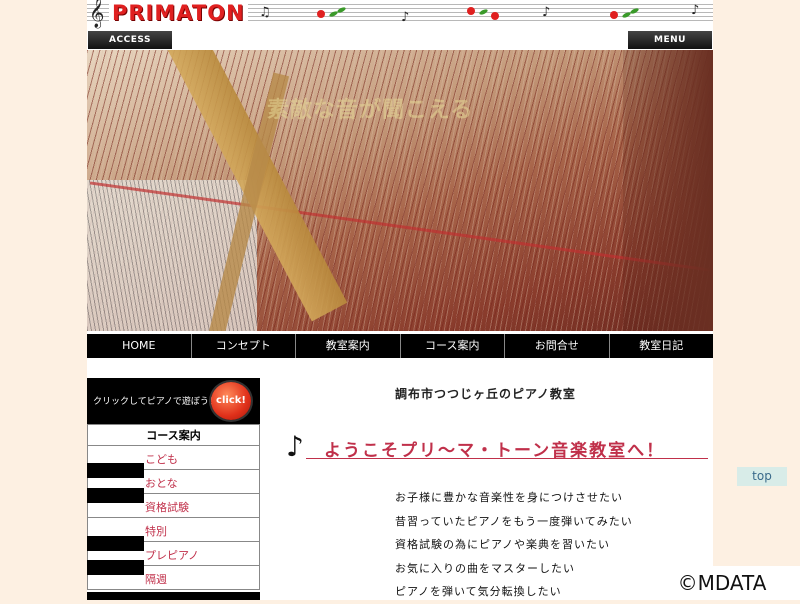 This screenshot has width=800, height=604. I want to click on click-button: click!, so click(231, 401).